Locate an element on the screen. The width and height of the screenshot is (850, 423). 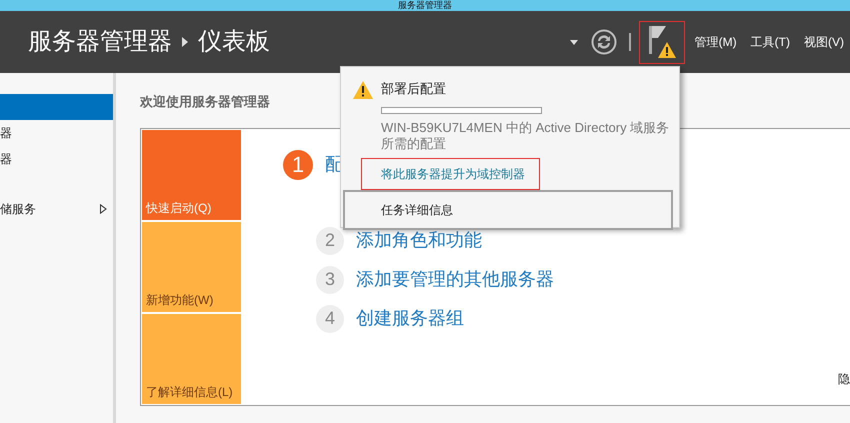
task-details-button: 任务详细信息 is located at coordinates (508, 210).